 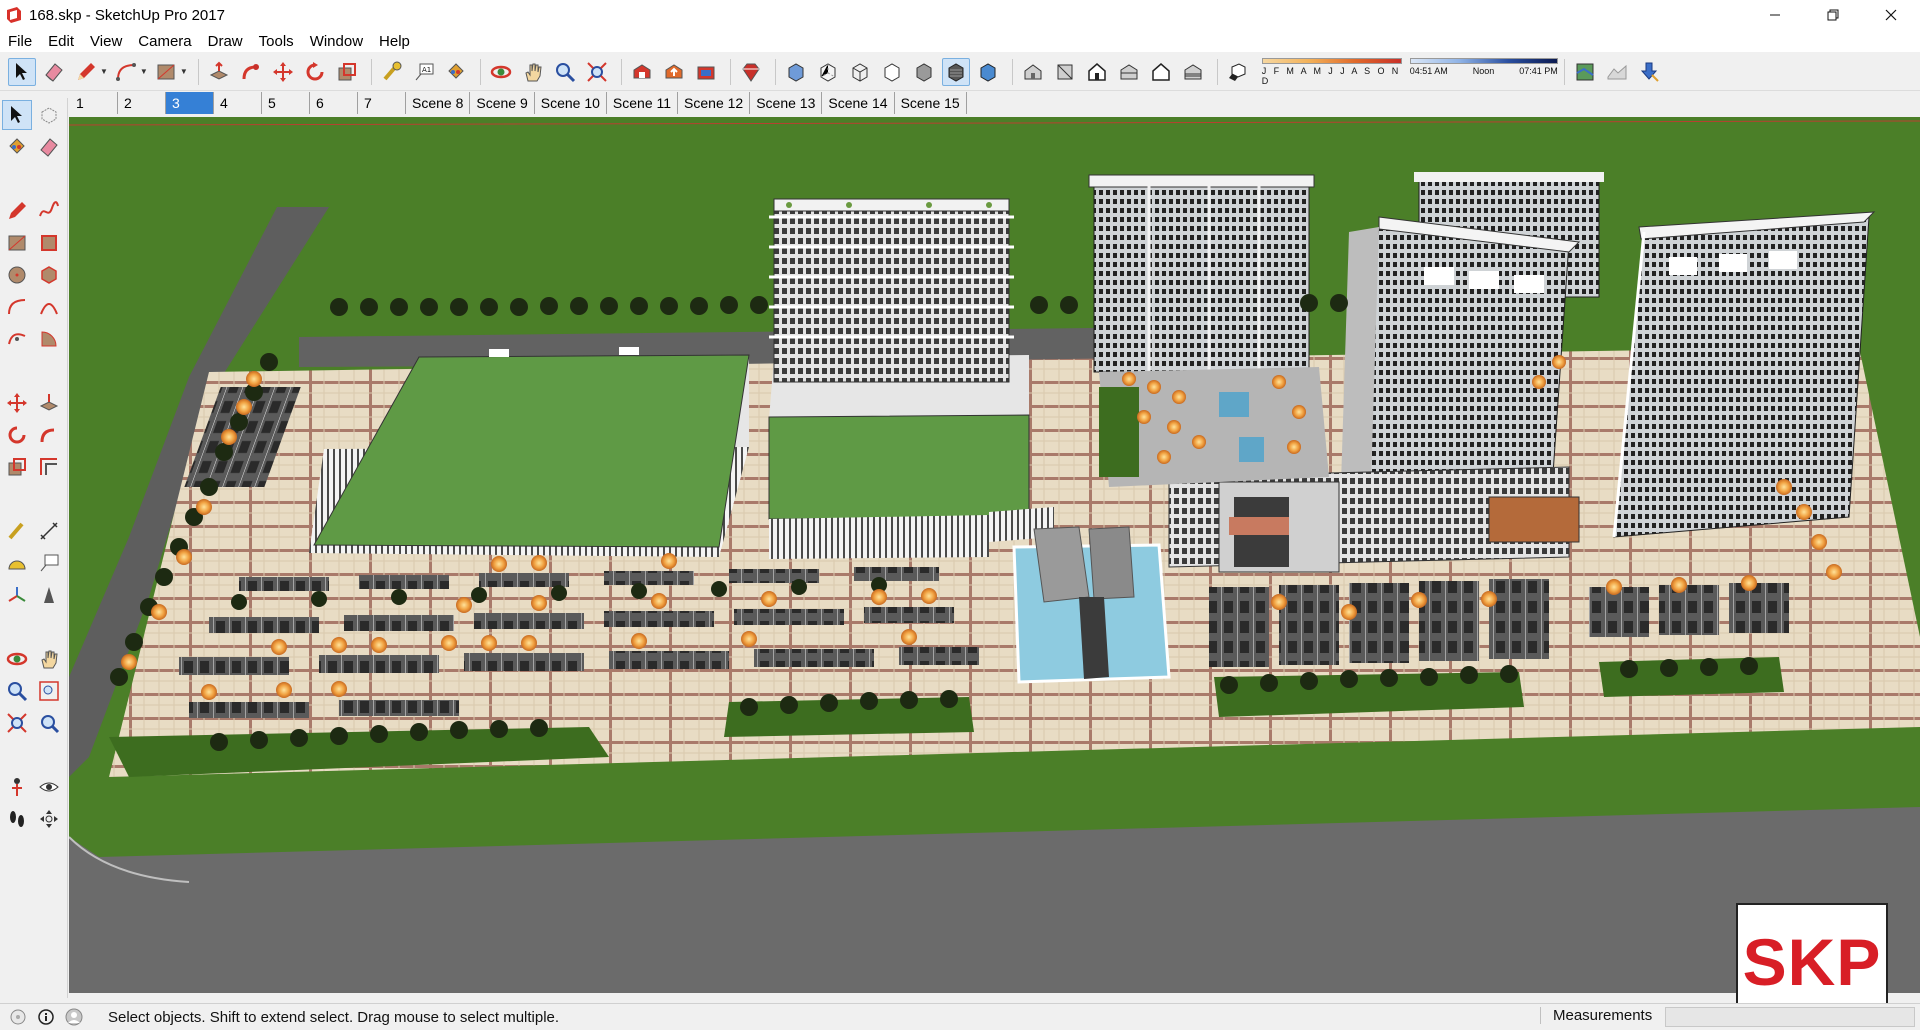 What do you see at coordinates (104, 71) in the screenshot?
I see `line-tool-dropdown-icon: ▼` at bounding box center [104, 71].